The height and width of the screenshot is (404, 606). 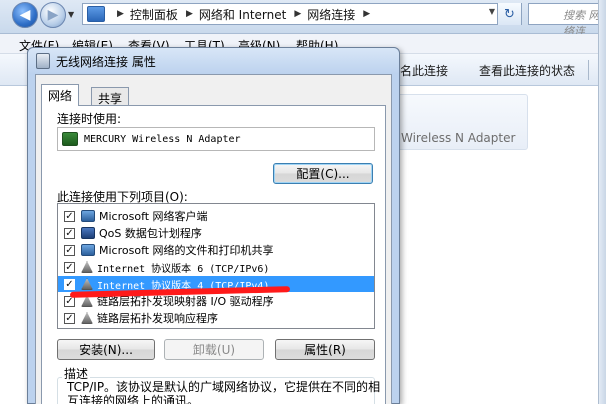 What do you see at coordinates (154, 14) in the screenshot?
I see `breadcrumb-control-panel: 控制面板` at bounding box center [154, 14].